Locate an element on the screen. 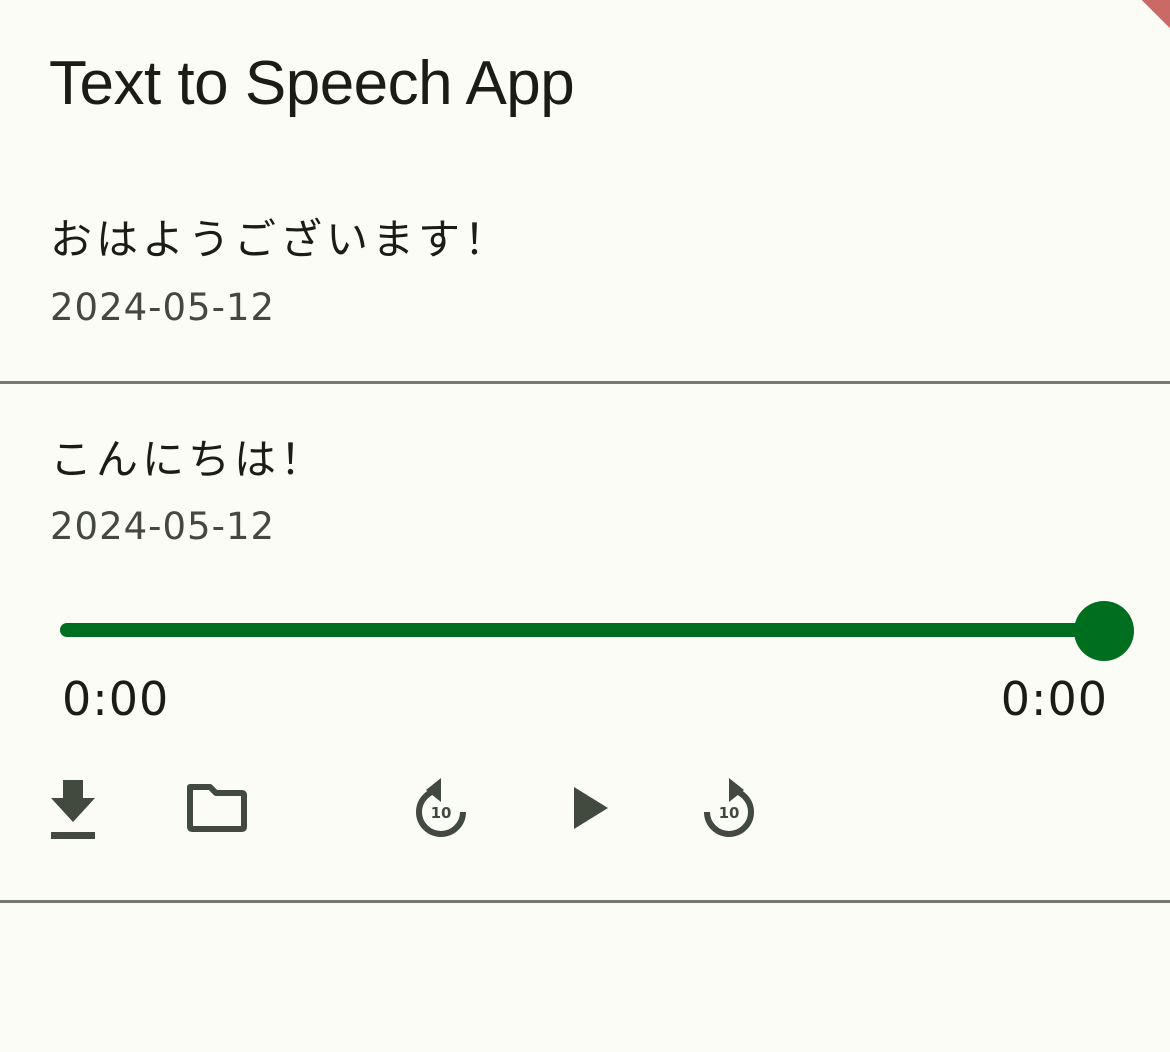 This screenshot has height=1052, width=1170. entry-text: こんにちは！ is located at coordinates (188, 459).